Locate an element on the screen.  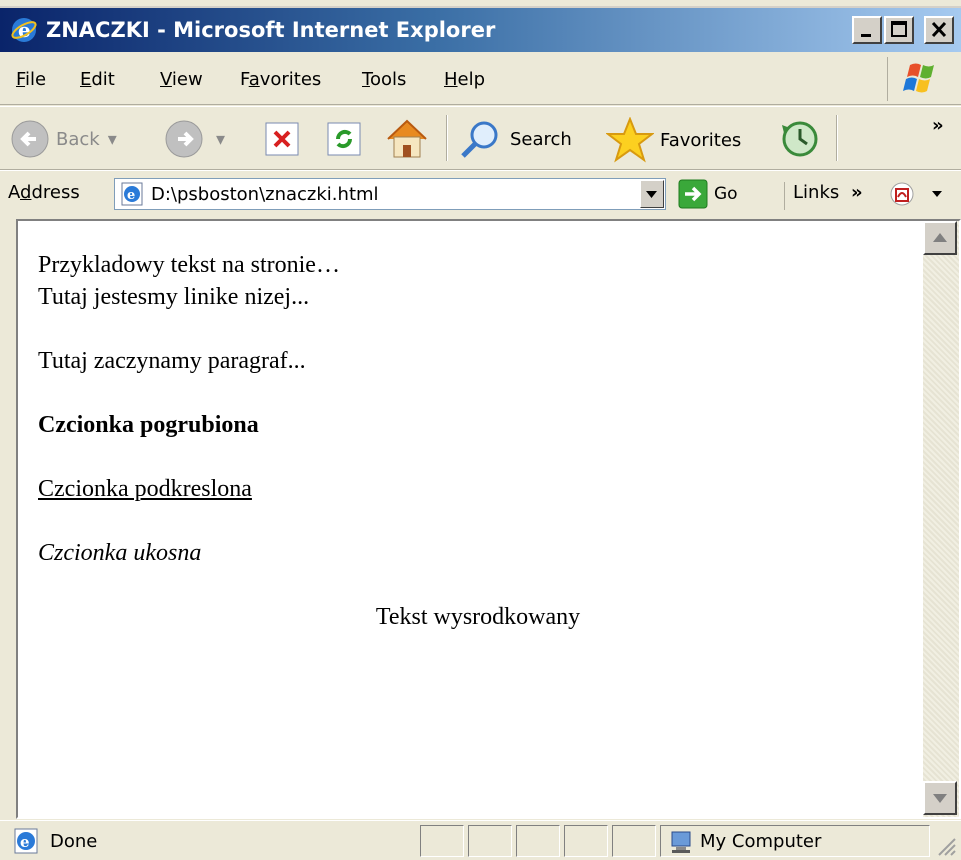
links-button: Links » is located at coordinates (823, 196).